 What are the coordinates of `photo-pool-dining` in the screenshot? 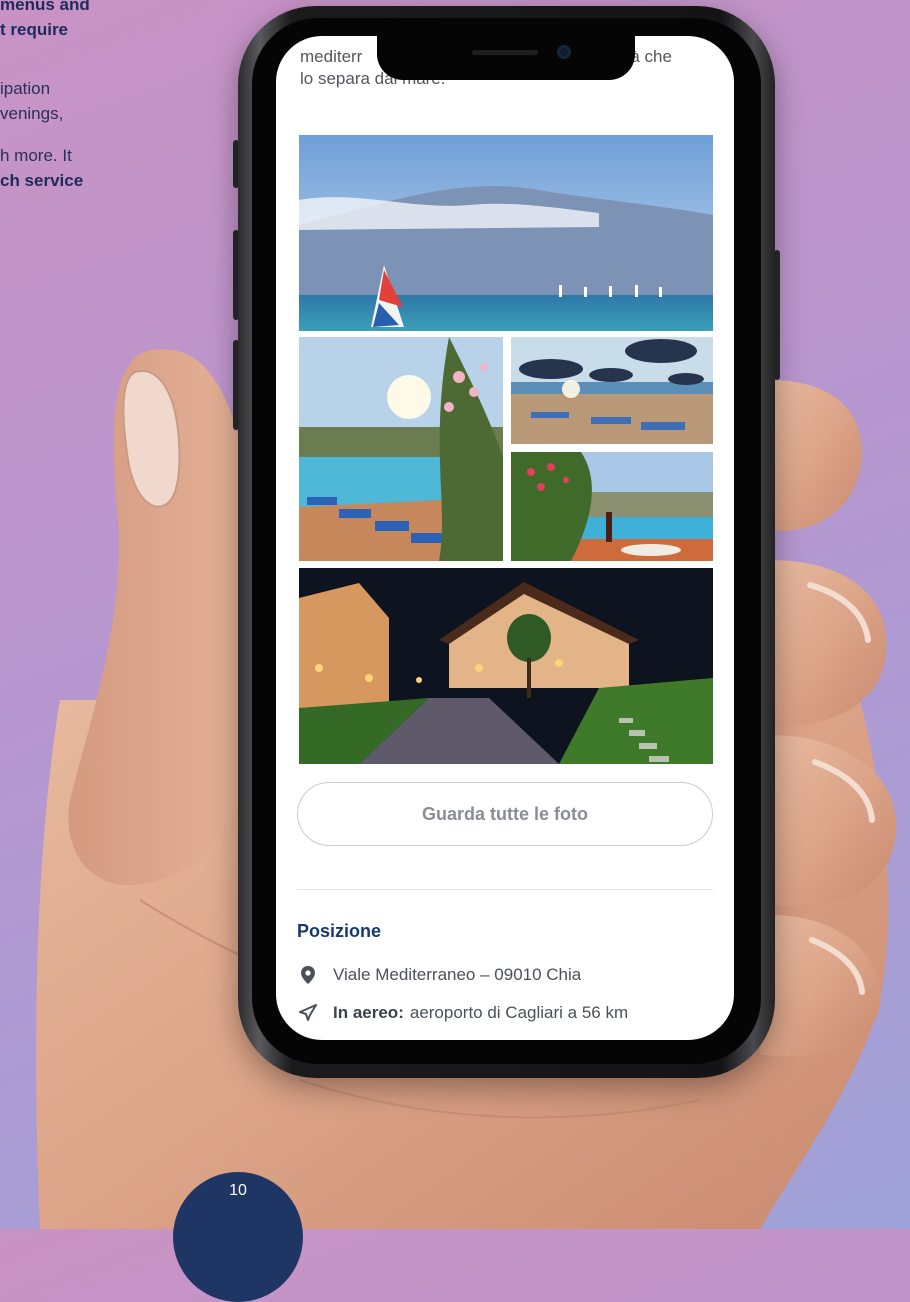 It's located at (612, 506).